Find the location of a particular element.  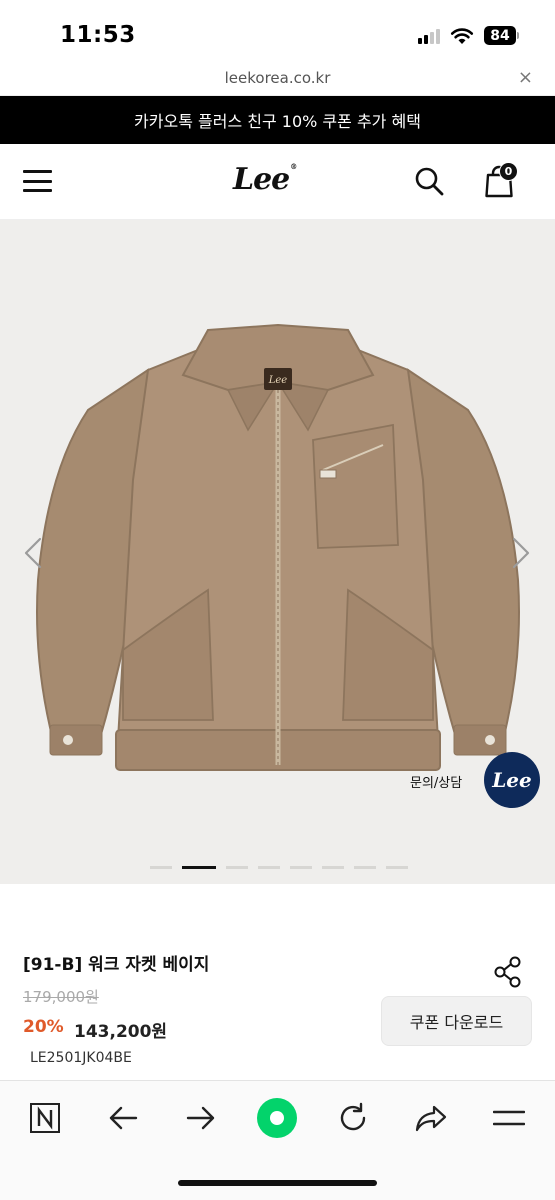

url-bar: leekorea.co.kr × is located at coordinates (277, 79).